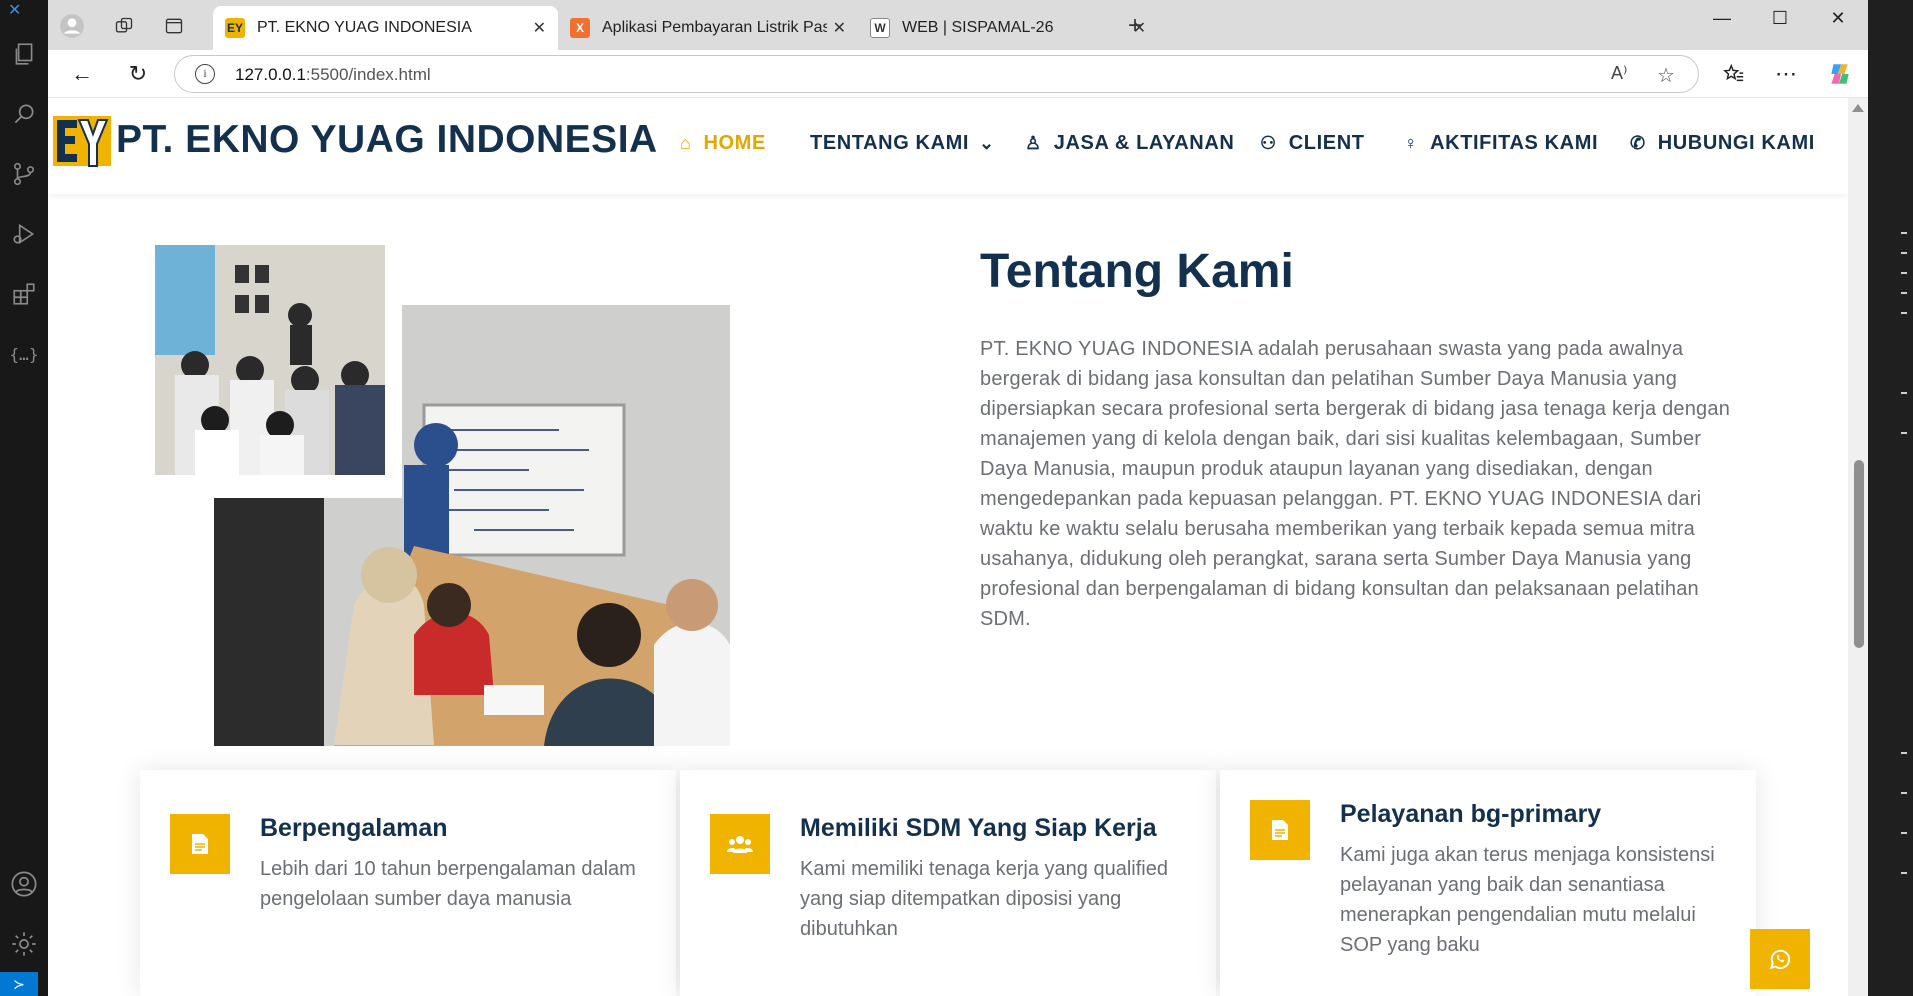 This screenshot has height=996, width=1913. I want to click on run-debug-icon, so click(24, 234).